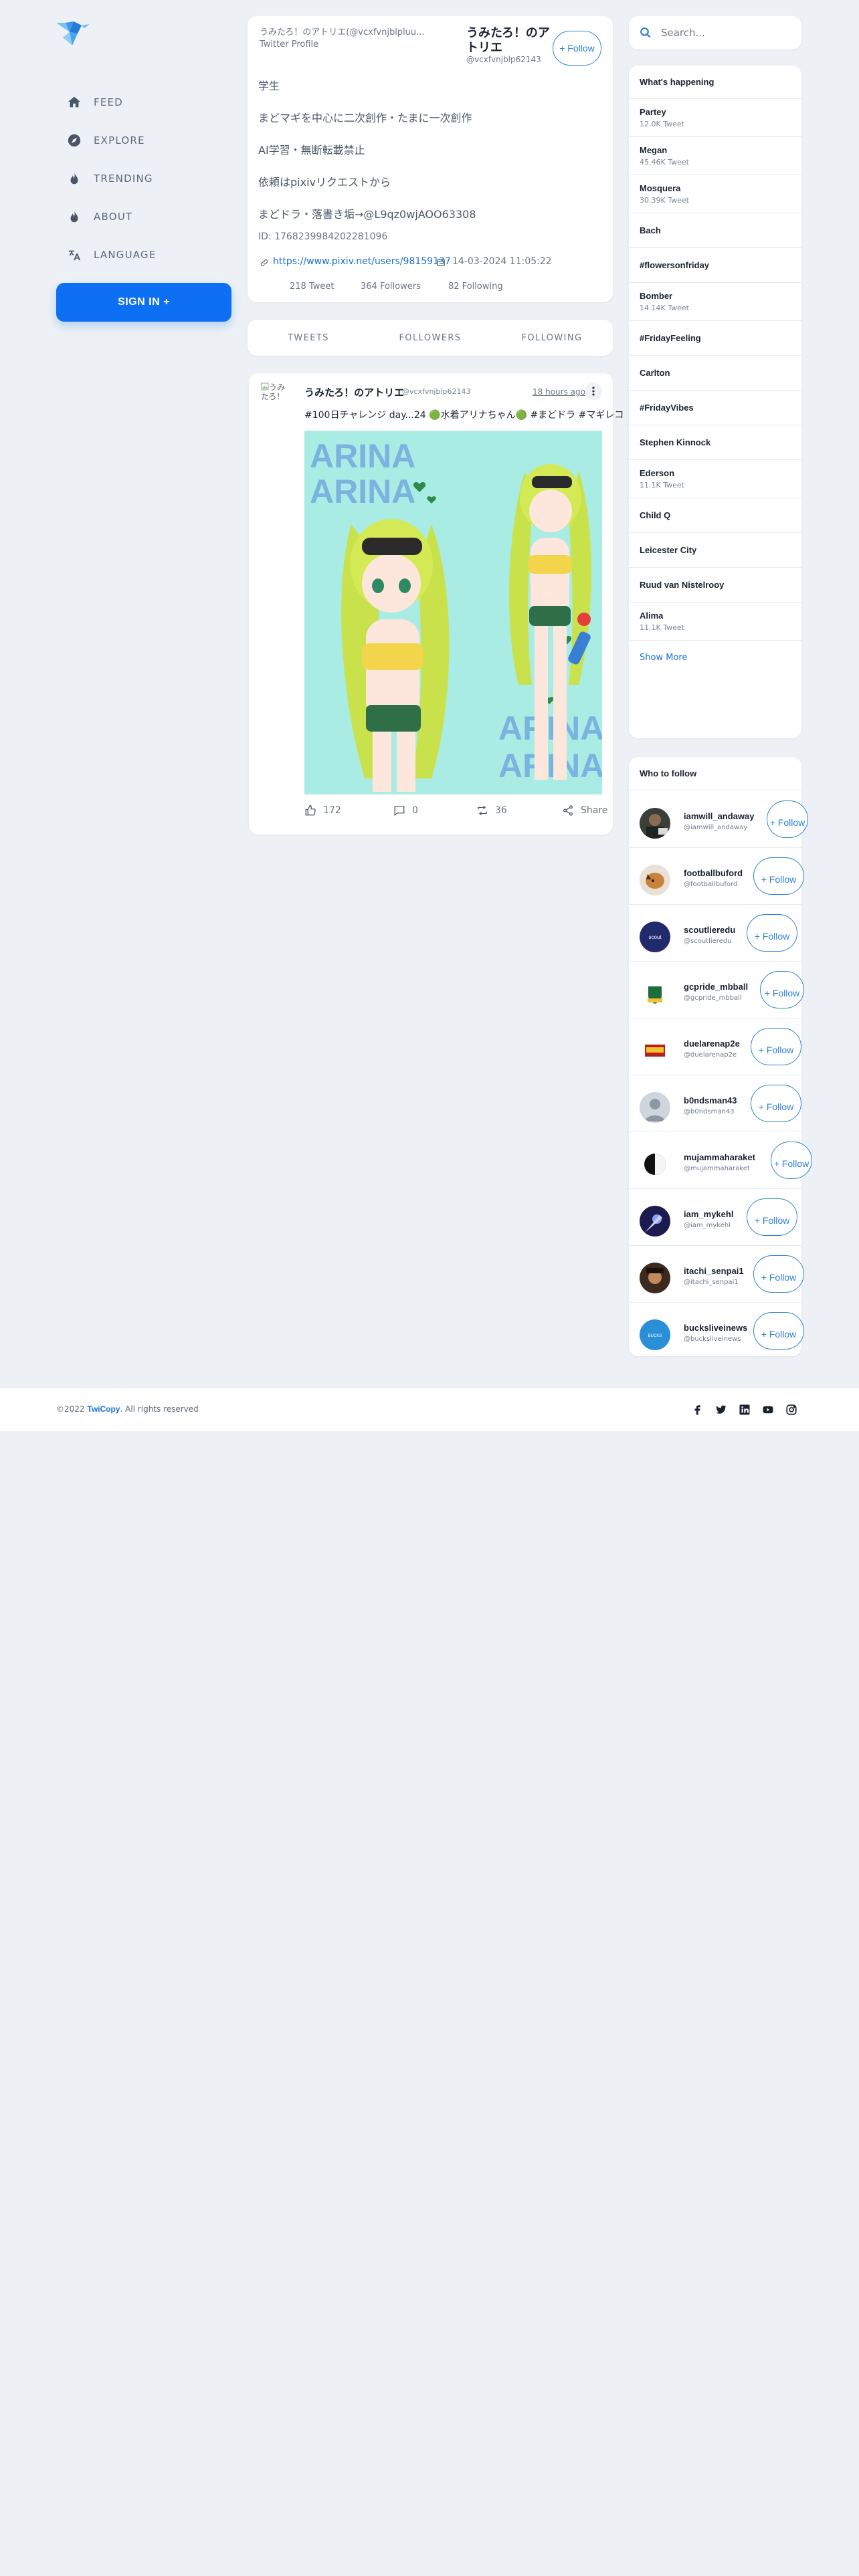 This screenshot has width=859, height=2576. What do you see at coordinates (715, 265) in the screenshot?
I see `trend-item: #flowersonfriday` at bounding box center [715, 265].